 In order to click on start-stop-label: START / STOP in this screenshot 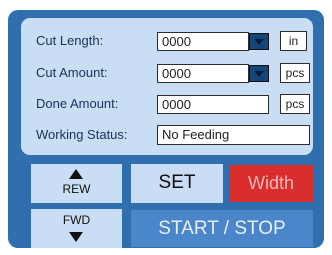, I will do `click(222, 228)`.